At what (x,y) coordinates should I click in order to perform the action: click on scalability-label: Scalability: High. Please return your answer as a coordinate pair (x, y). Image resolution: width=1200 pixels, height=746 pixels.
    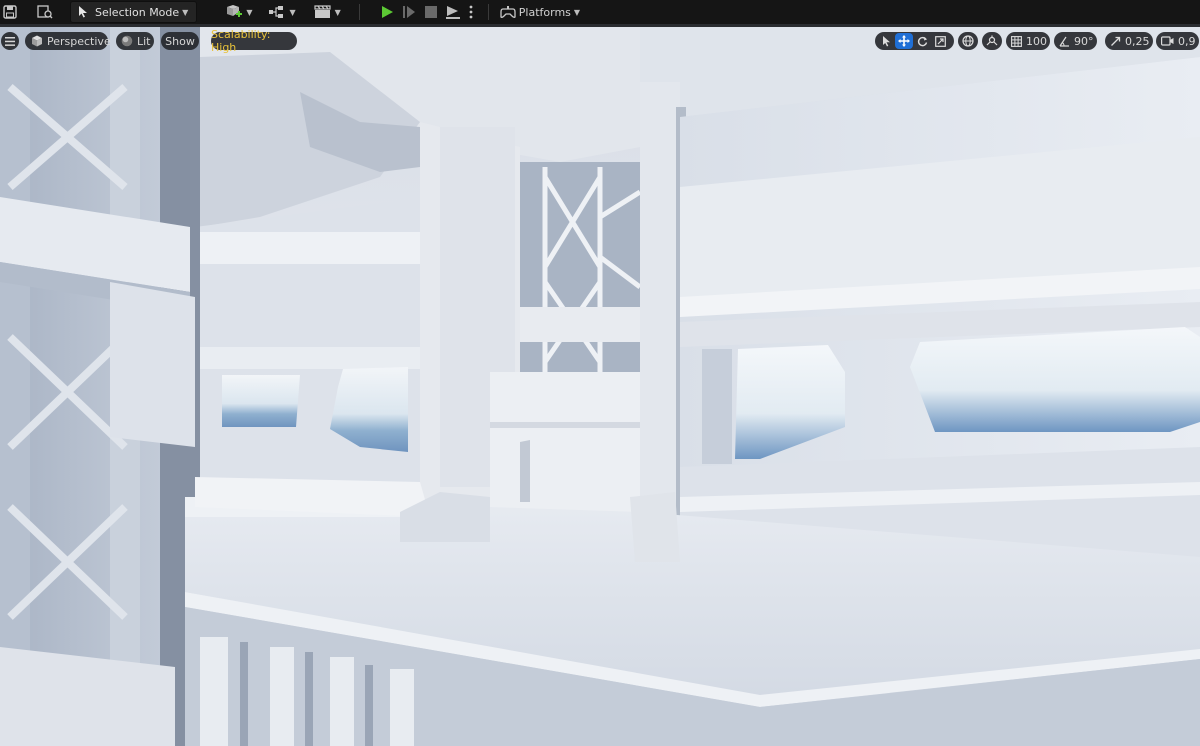
    Looking at the image, I should click on (241, 41).